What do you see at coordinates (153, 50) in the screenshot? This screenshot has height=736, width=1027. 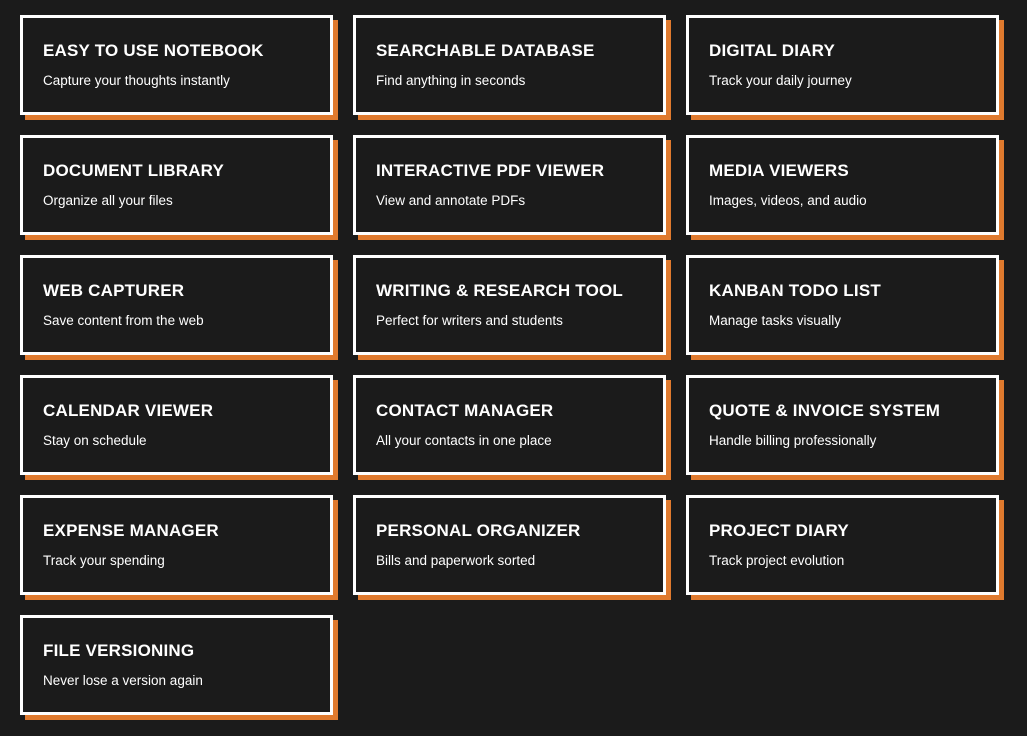 I see `feature-title: EASY TO USE NOTEBOOK` at bounding box center [153, 50].